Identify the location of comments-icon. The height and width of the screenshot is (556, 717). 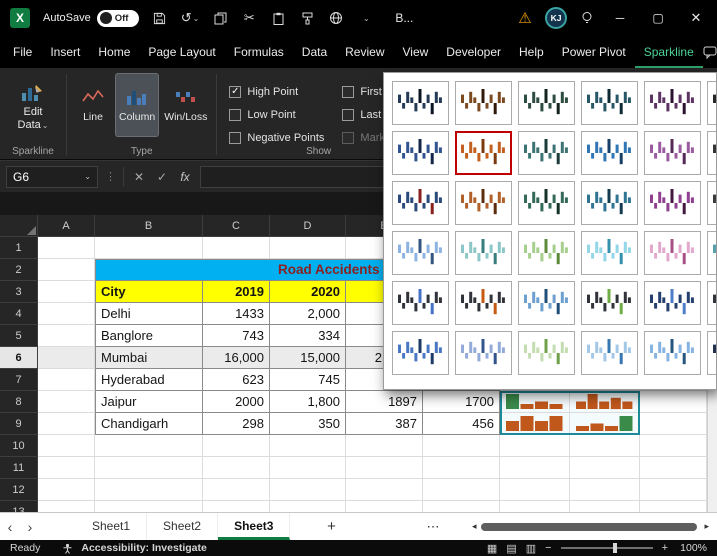
(710, 52).